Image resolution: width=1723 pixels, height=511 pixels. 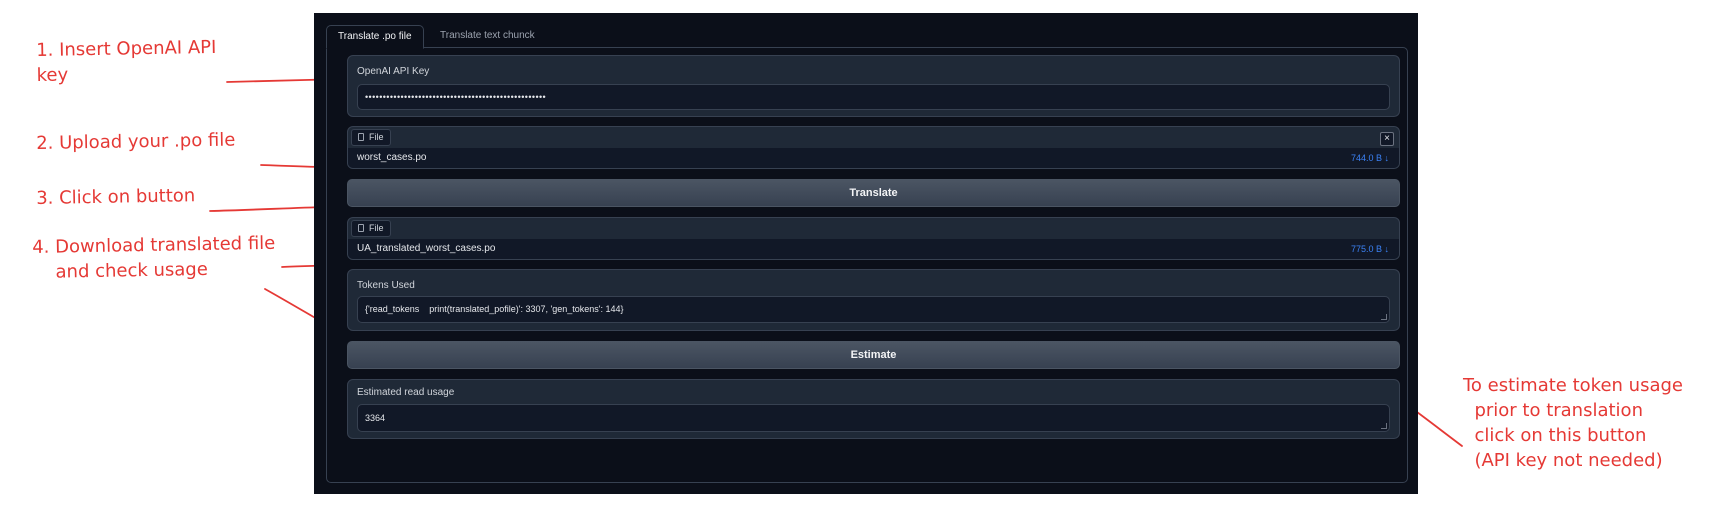 What do you see at coordinates (487, 36) in the screenshot?
I see `tab-translate-text-chunk: Translate text chunck` at bounding box center [487, 36].